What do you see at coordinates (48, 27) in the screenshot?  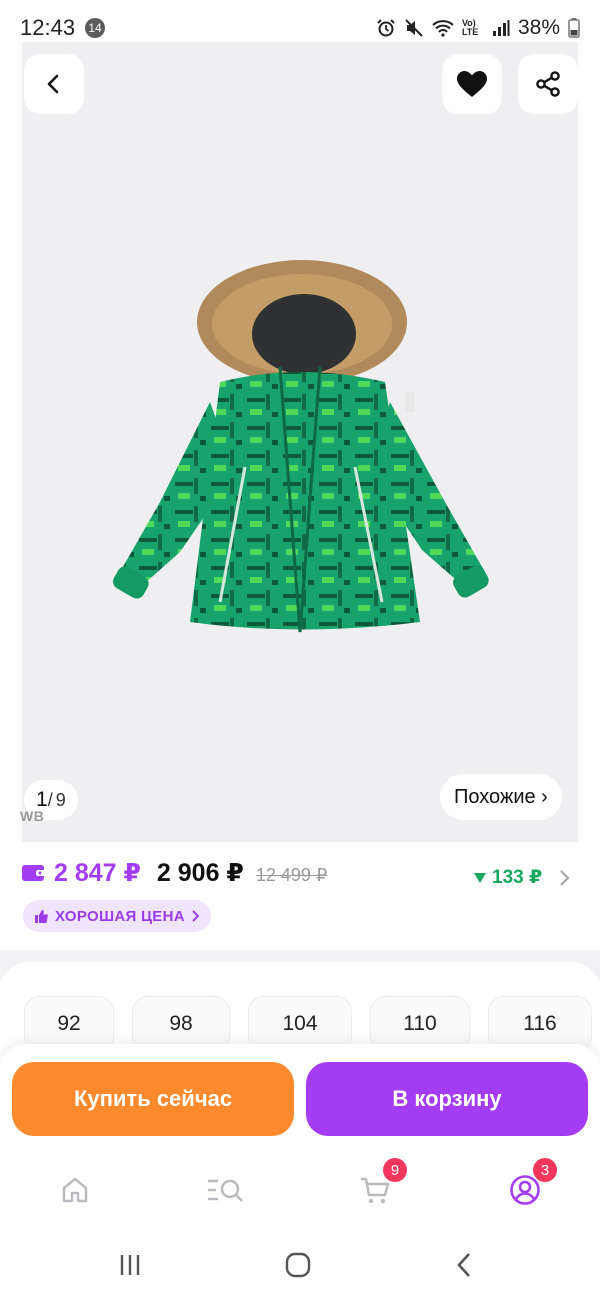 I see `status-time: 12:43` at bounding box center [48, 27].